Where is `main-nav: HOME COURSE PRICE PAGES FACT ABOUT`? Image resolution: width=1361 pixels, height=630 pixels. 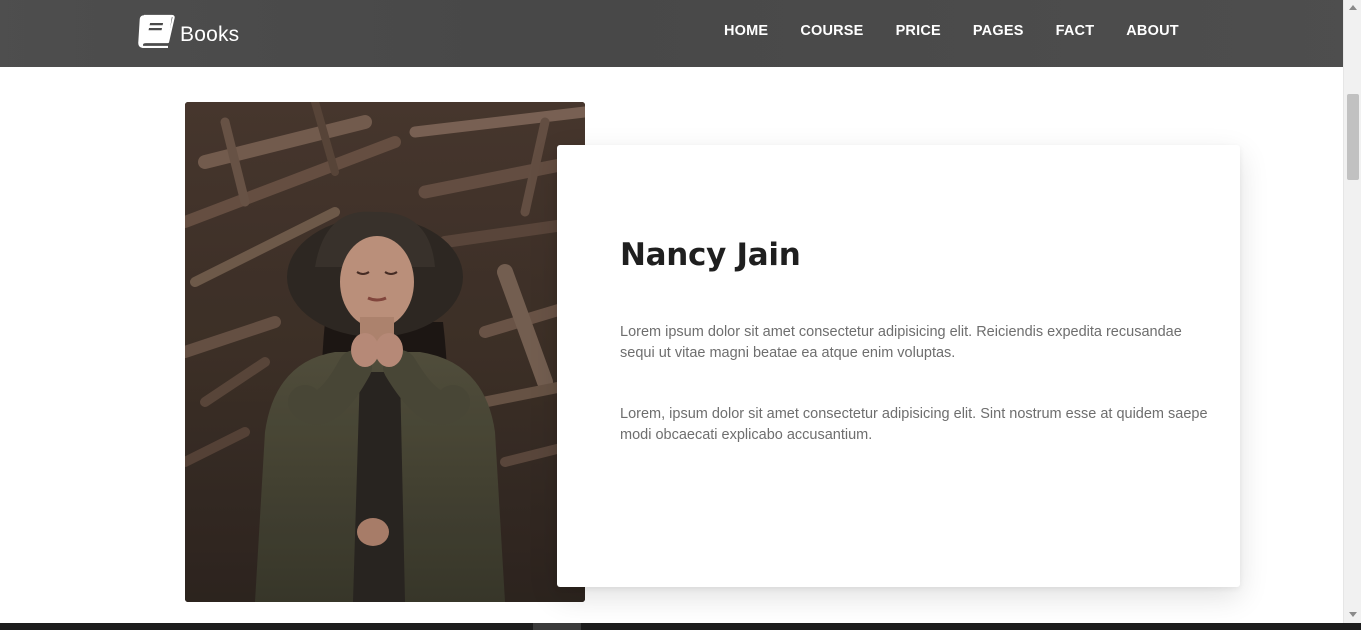
main-nav: HOME COURSE PRICE PAGES FACT ABOUT is located at coordinates (951, 31).